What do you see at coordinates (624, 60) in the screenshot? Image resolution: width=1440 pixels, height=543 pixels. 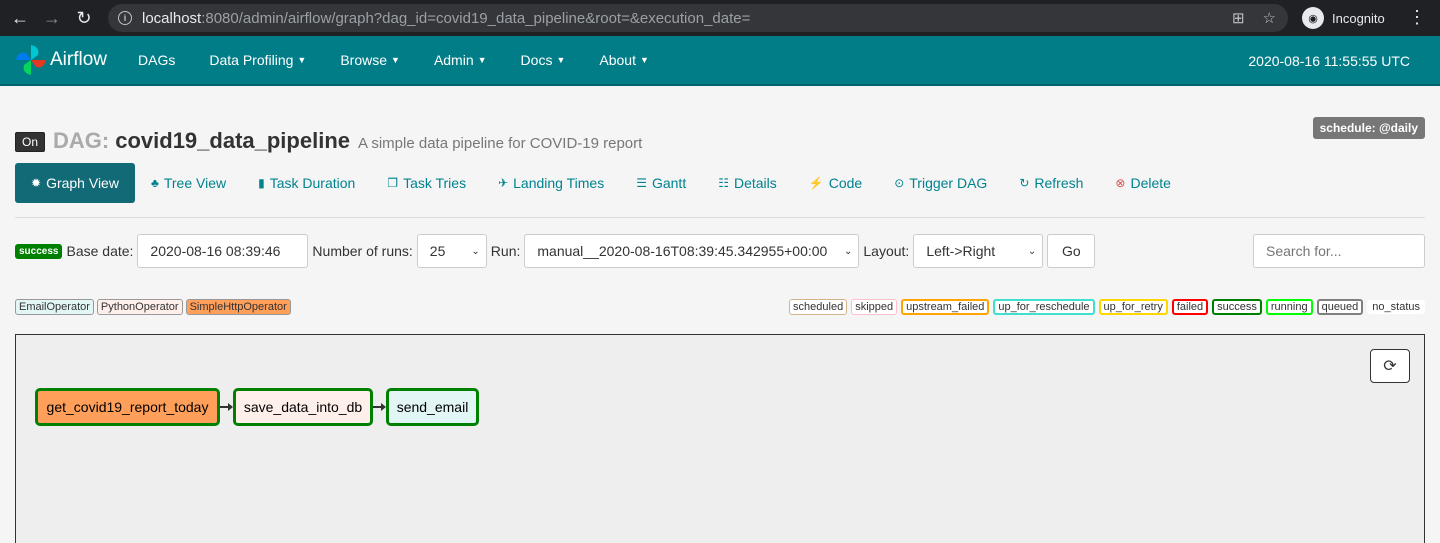 I see `nav-item-about: About ▼` at bounding box center [624, 60].